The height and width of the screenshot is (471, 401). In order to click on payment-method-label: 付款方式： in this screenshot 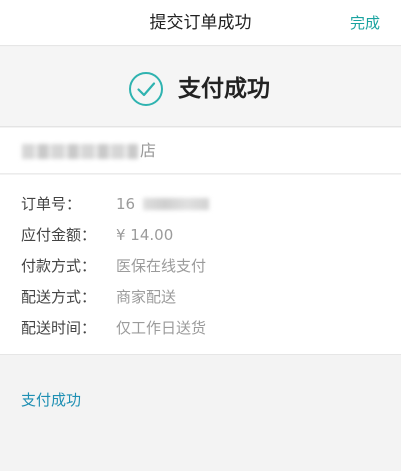, I will do `click(59, 266)`.